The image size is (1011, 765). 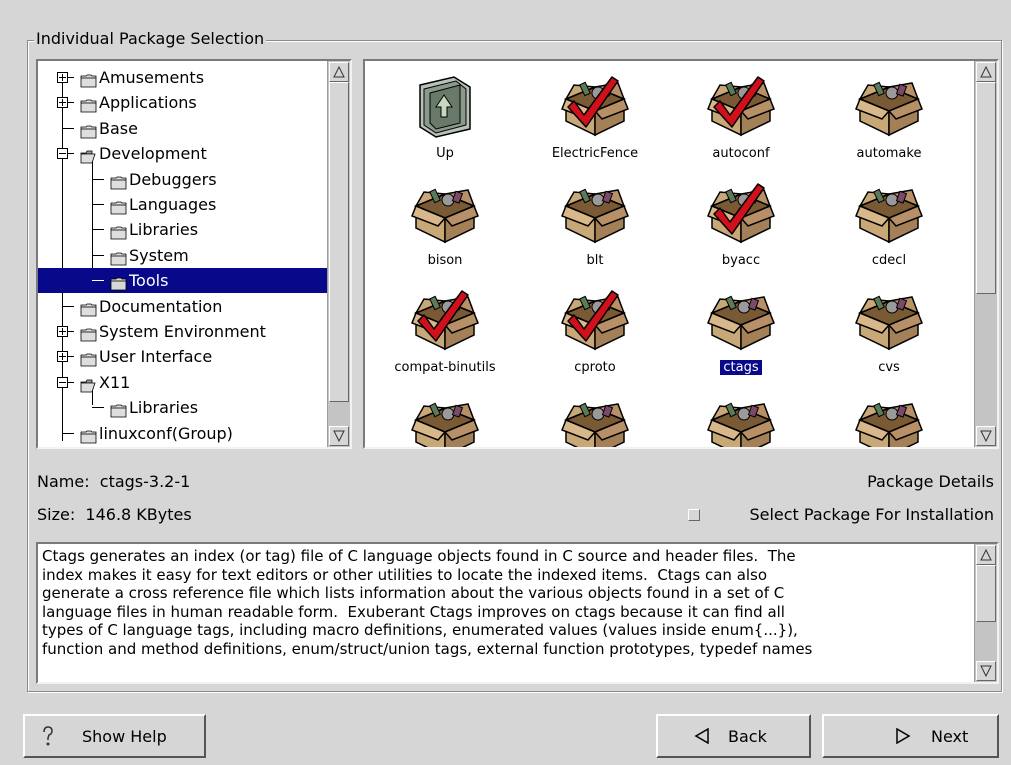 I want to click on package-item-automake: automake, so click(x=889, y=120).